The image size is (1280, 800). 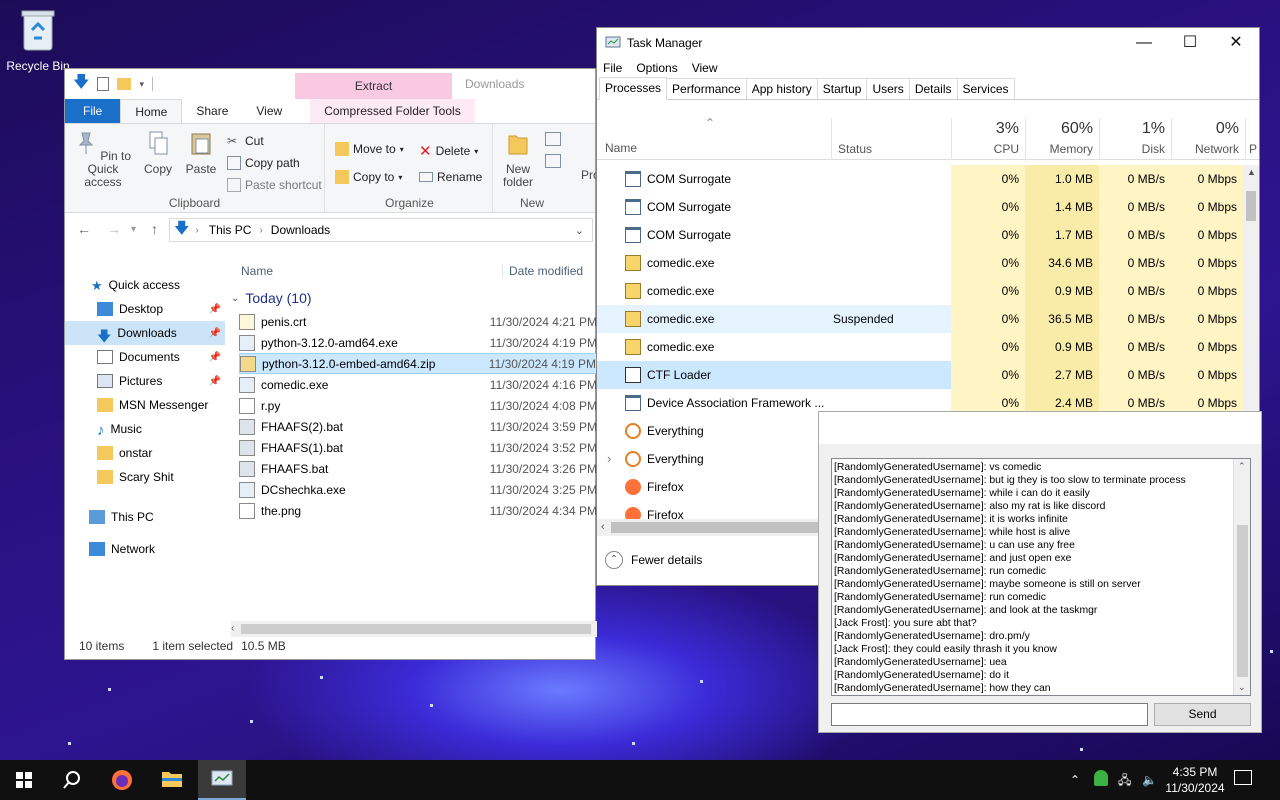 What do you see at coordinates (1251, 172) in the screenshot?
I see `scroll-up-icon: ▲` at bounding box center [1251, 172].